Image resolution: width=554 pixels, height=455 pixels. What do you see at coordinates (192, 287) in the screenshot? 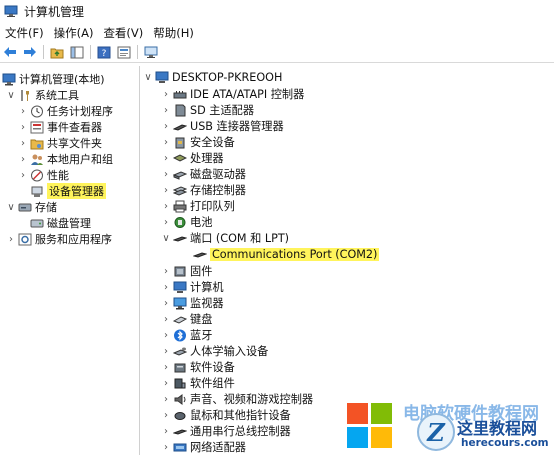
I see `device-category-computer: › 计算机` at bounding box center [192, 287].